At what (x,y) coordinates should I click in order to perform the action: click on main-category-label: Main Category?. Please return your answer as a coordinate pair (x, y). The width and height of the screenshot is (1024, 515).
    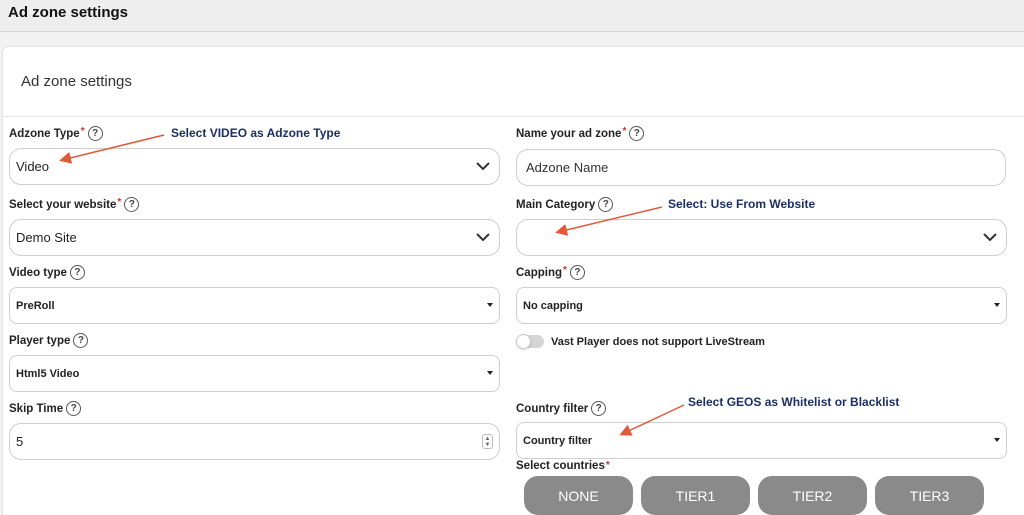
    Looking at the image, I should click on (565, 204).